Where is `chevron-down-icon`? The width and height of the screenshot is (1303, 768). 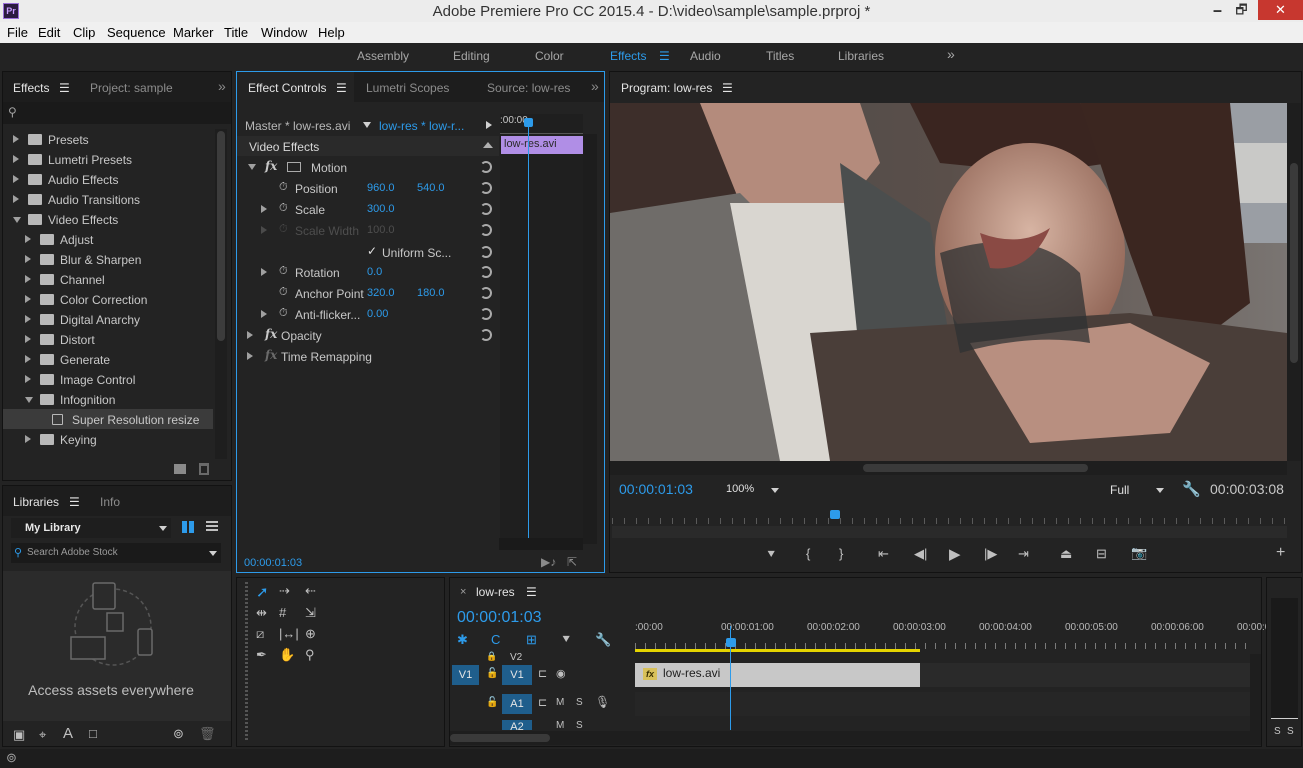 chevron-down-icon is located at coordinates (1160, 490).